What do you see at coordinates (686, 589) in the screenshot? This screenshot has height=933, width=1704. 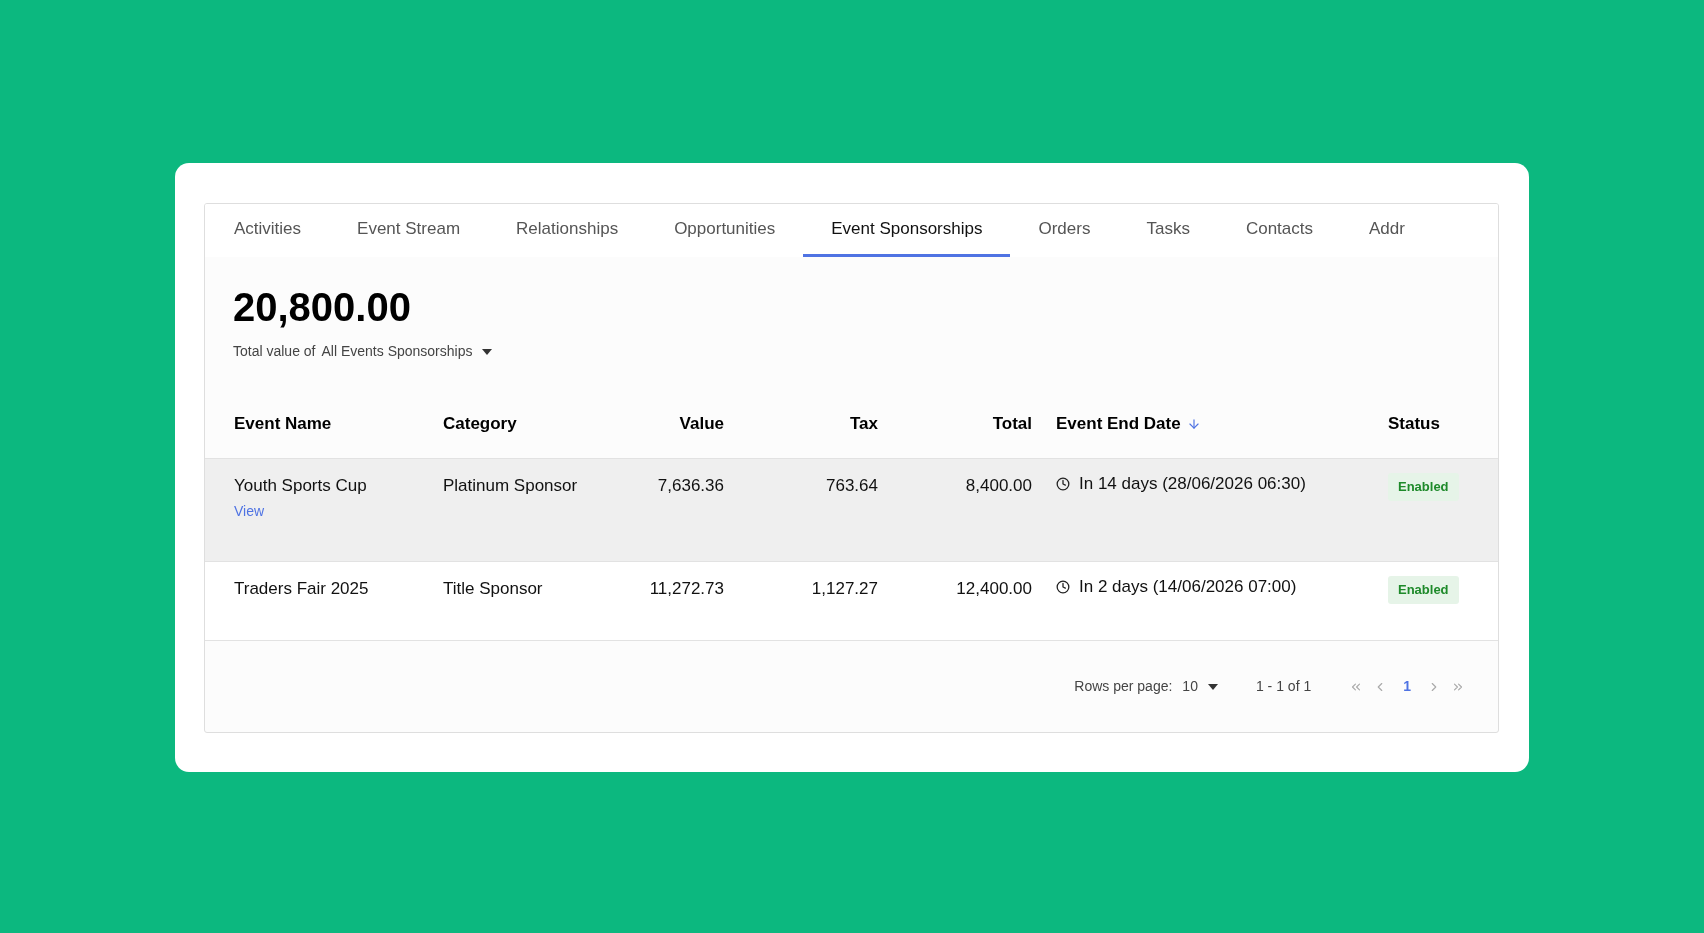 I see `table-cell-text: 11,272.73` at bounding box center [686, 589].